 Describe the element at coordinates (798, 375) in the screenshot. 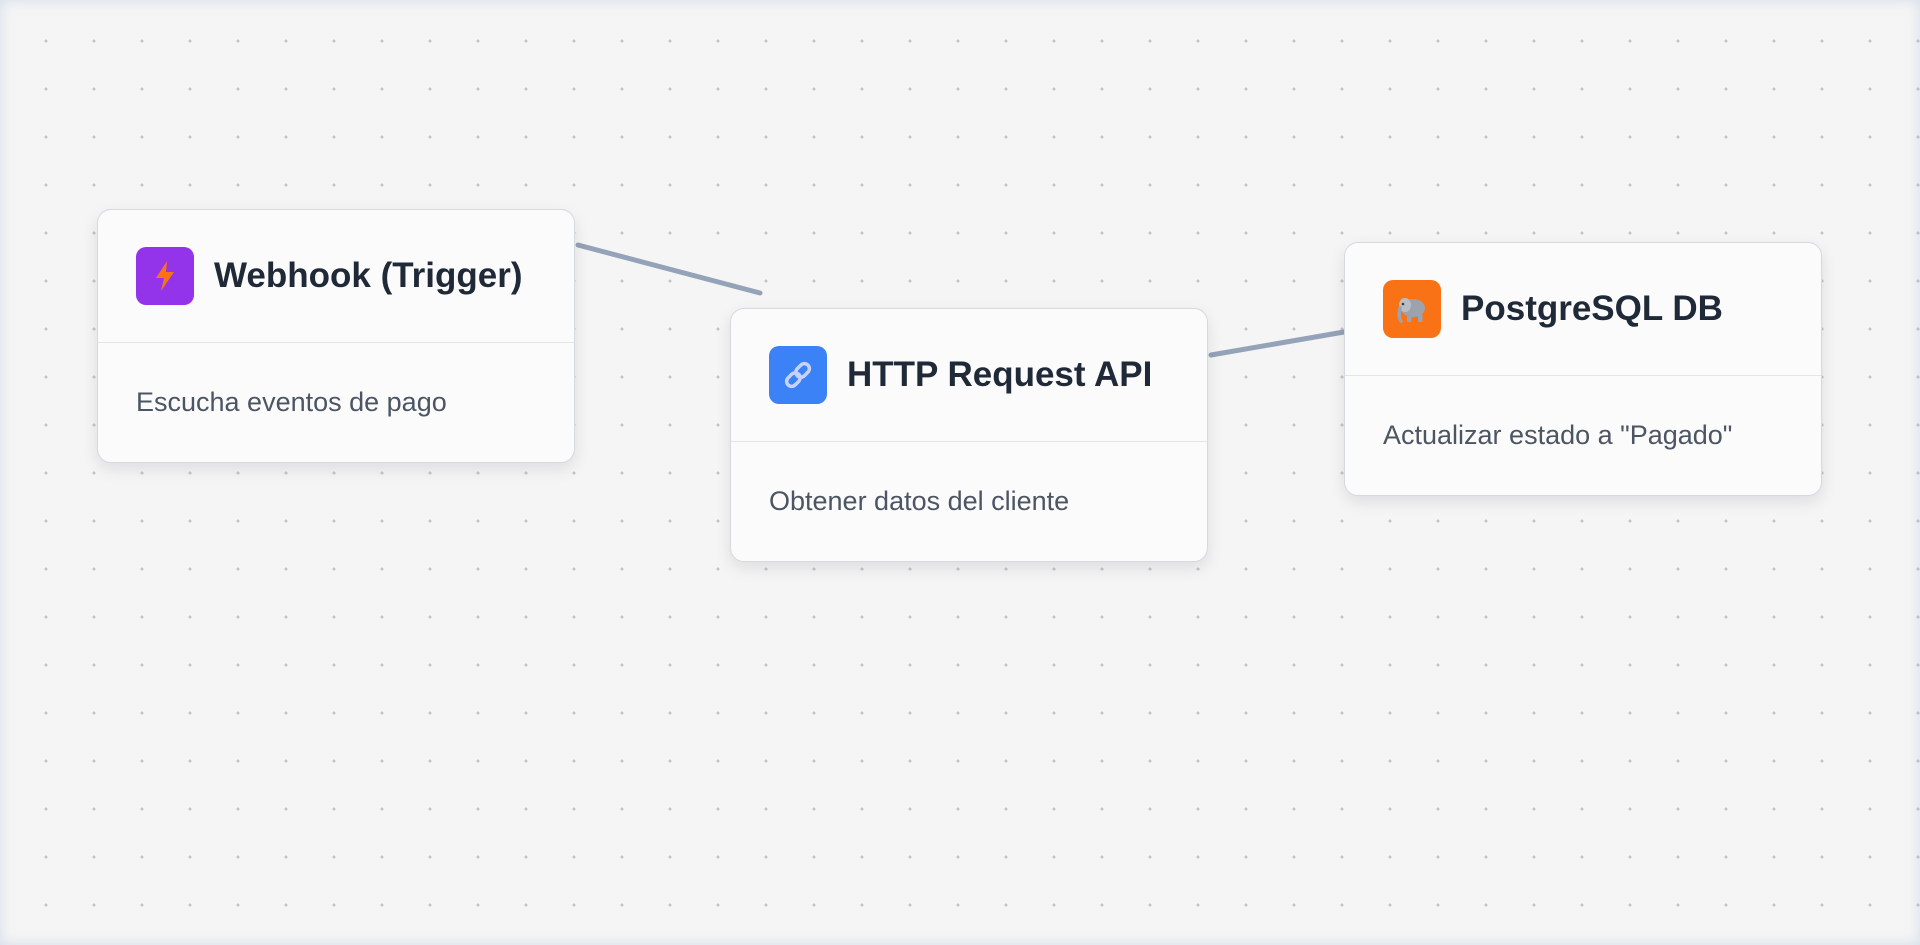

I see `link-icon` at that location.